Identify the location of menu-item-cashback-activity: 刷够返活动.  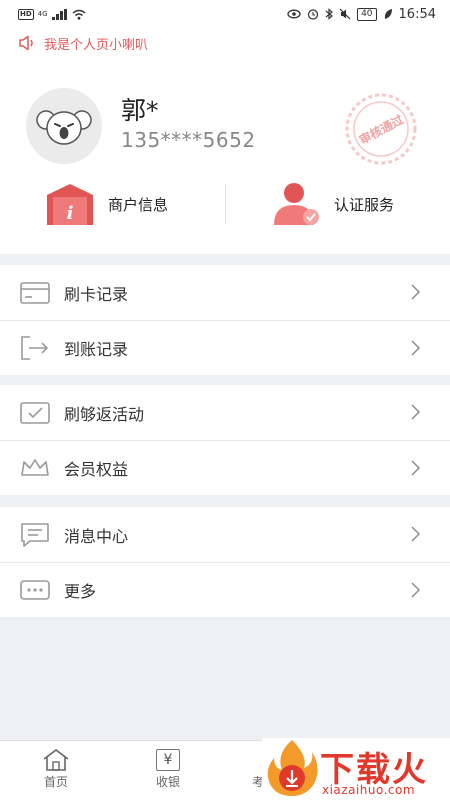
(225, 412).